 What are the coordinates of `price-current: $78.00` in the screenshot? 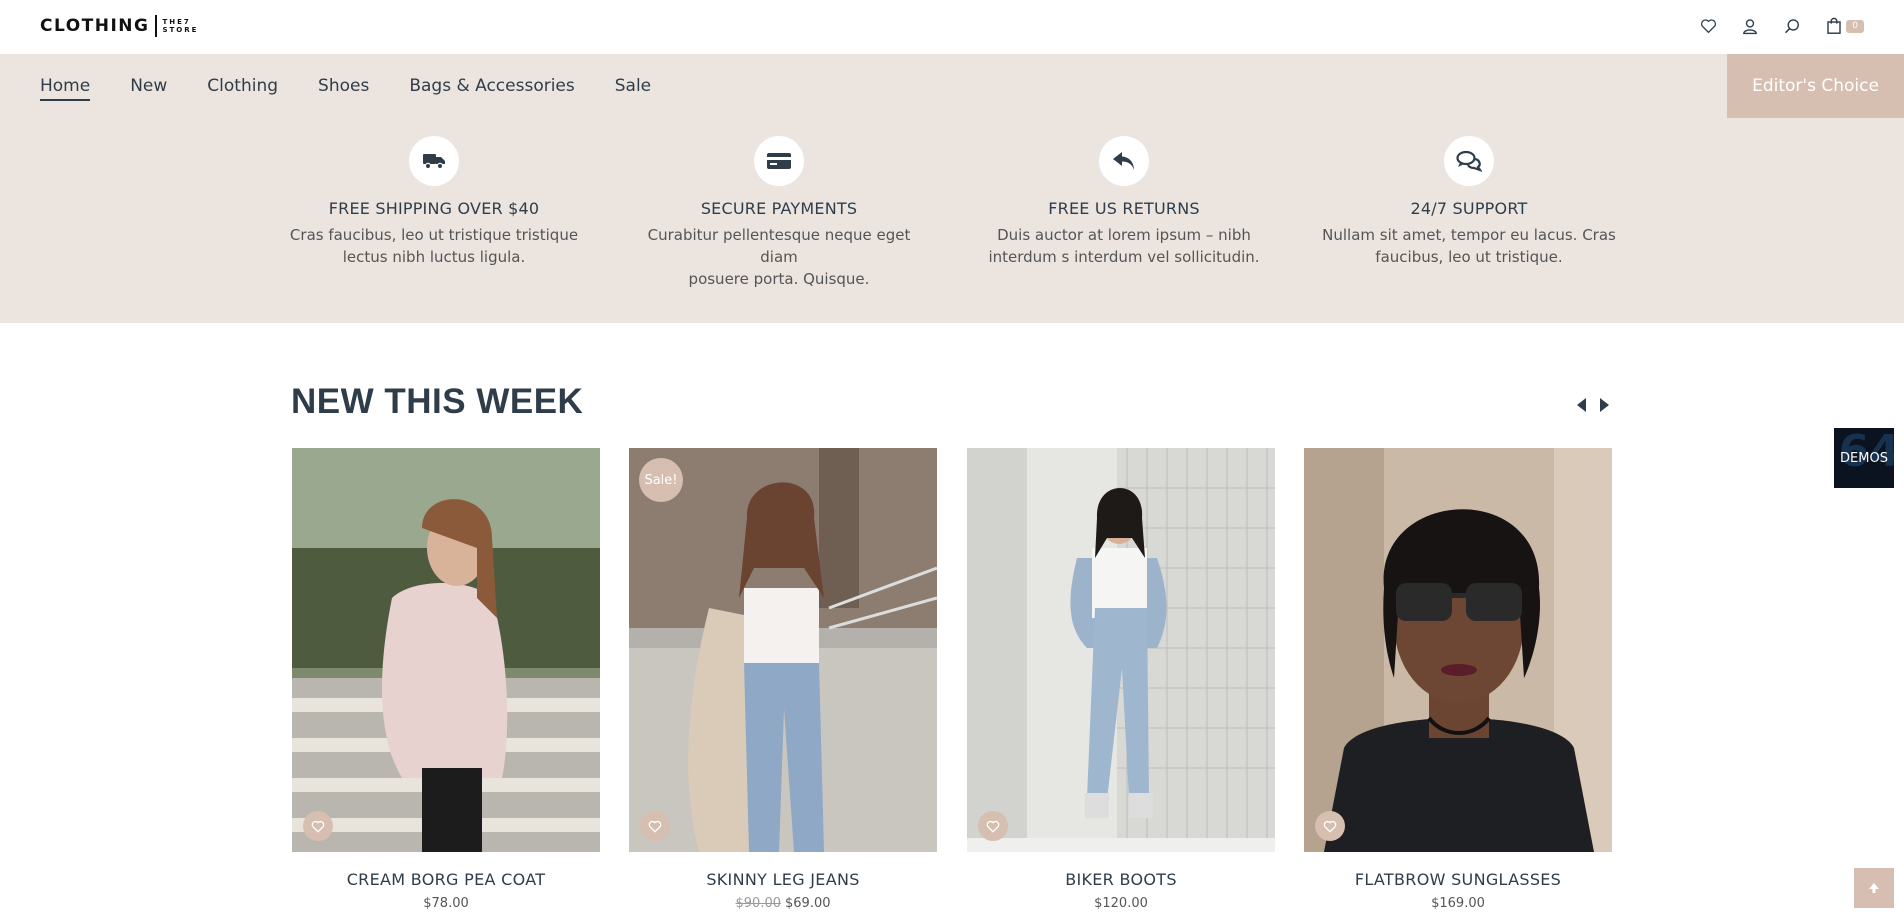 It's located at (446, 903).